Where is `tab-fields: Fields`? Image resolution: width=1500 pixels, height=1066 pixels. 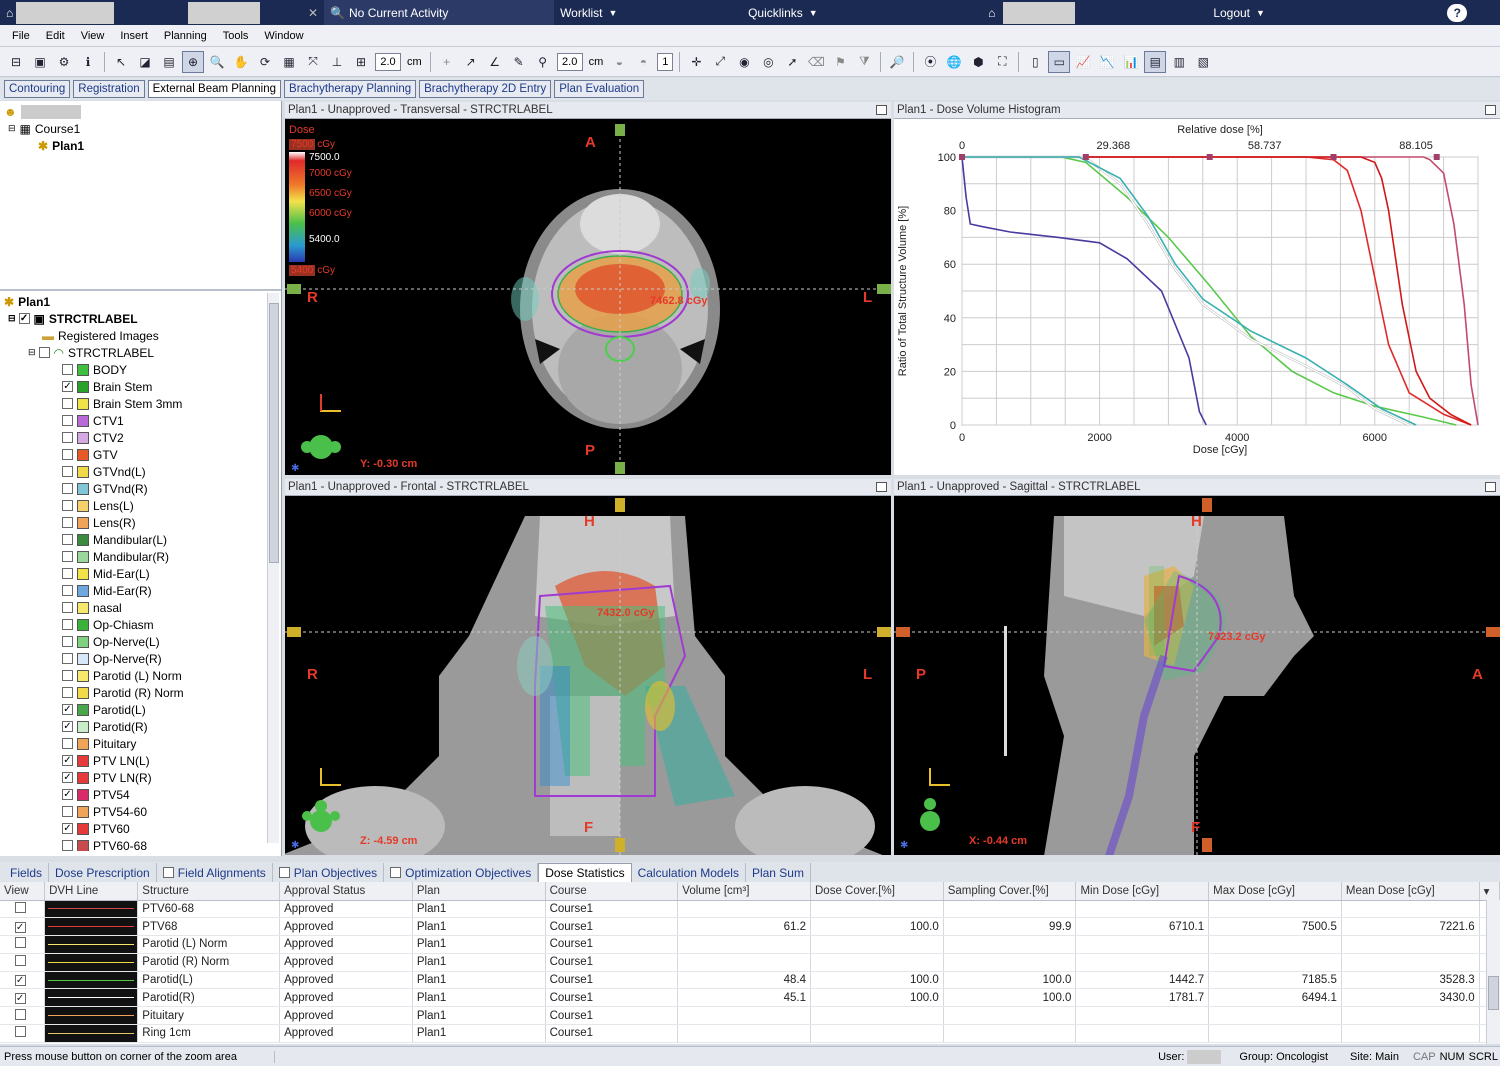
tab-fields: Fields is located at coordinates (27, 872).